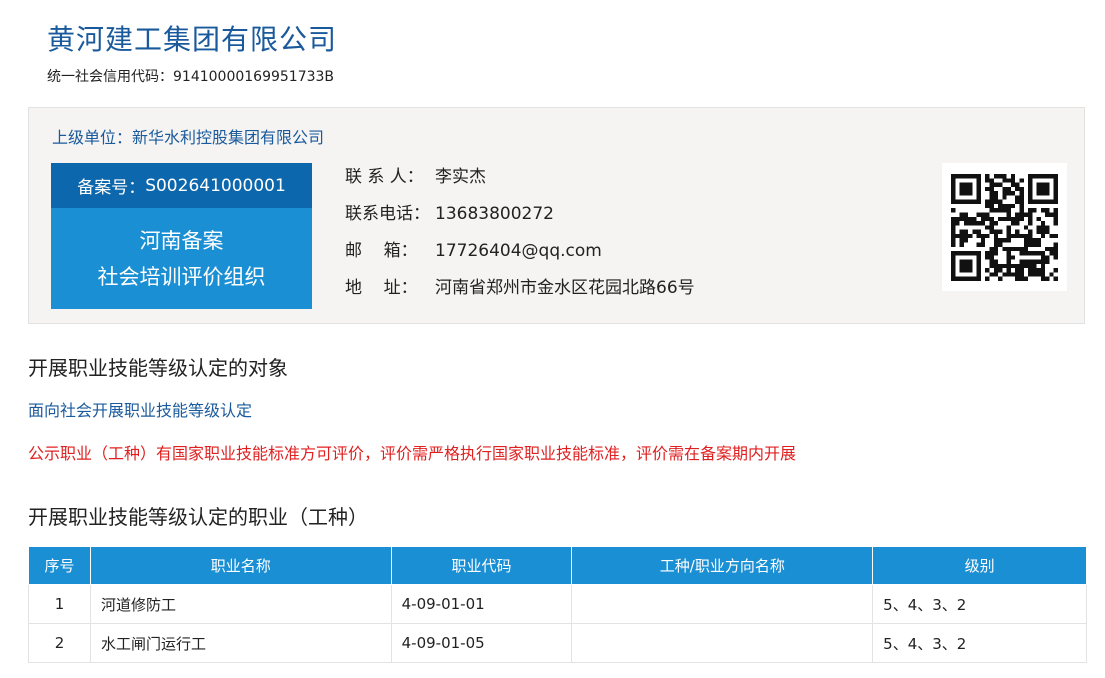 The image size is (1105, 678). What do you see at coordinates (181, 240) in the screenshot?
I see `badge-line-1: 河南备案` at bounding box center [181, 240].